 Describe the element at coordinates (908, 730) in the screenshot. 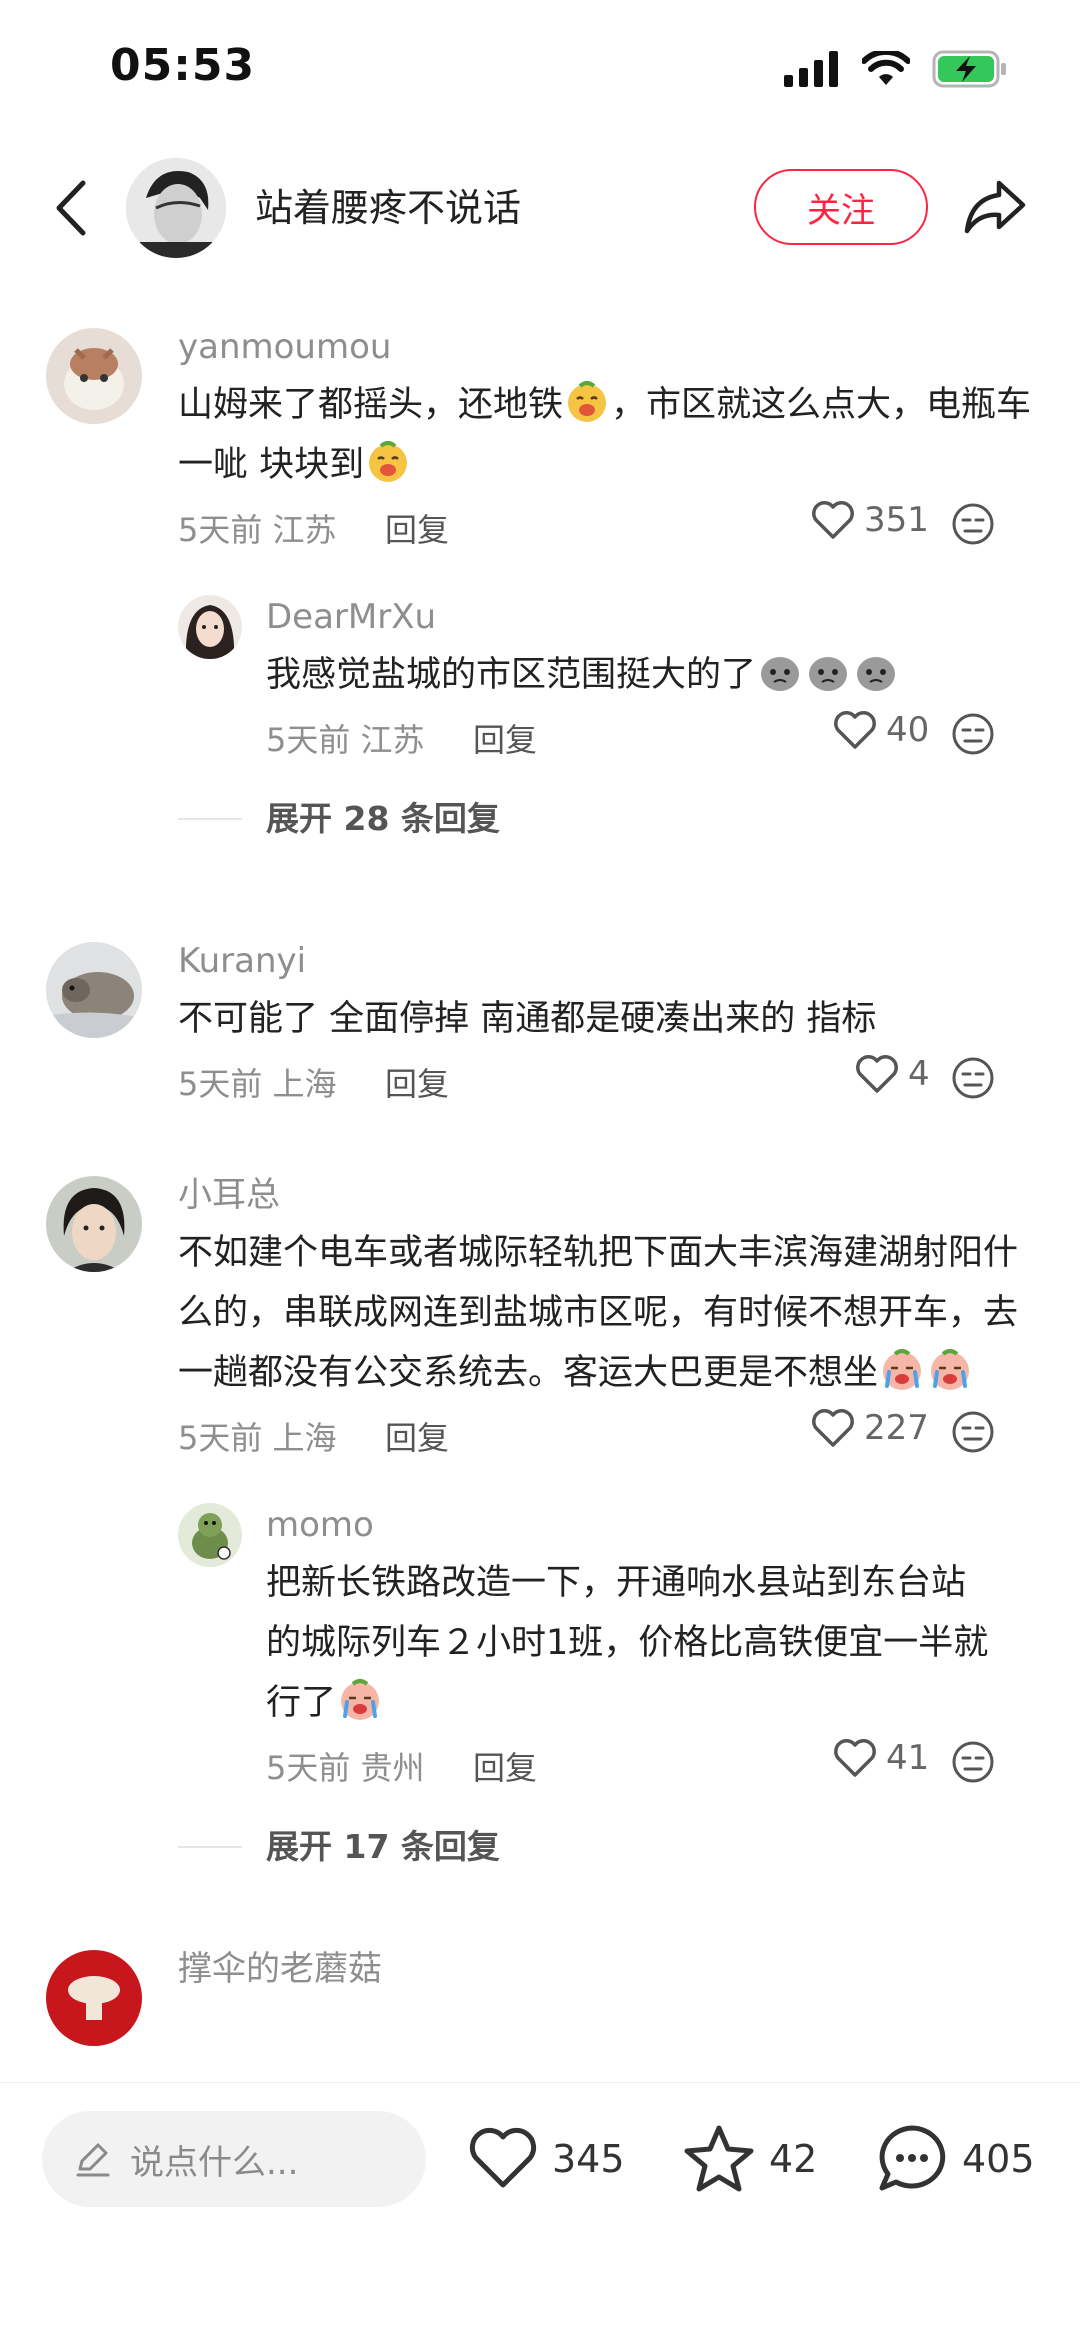

I see `like-count: 40` at that location.